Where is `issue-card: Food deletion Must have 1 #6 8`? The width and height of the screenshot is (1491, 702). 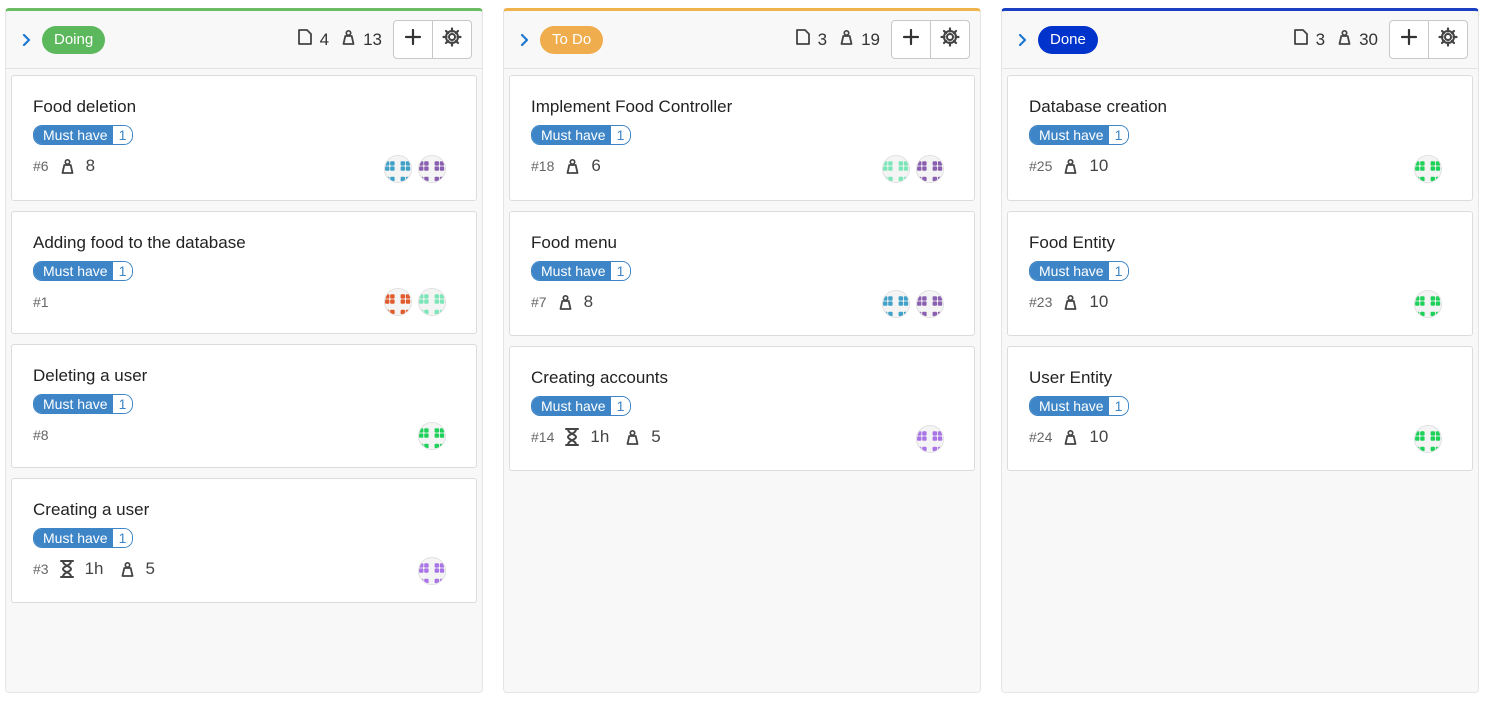 issue-card: Food deletion Must have 1 #6 8 is located at coordinates (244, 138).